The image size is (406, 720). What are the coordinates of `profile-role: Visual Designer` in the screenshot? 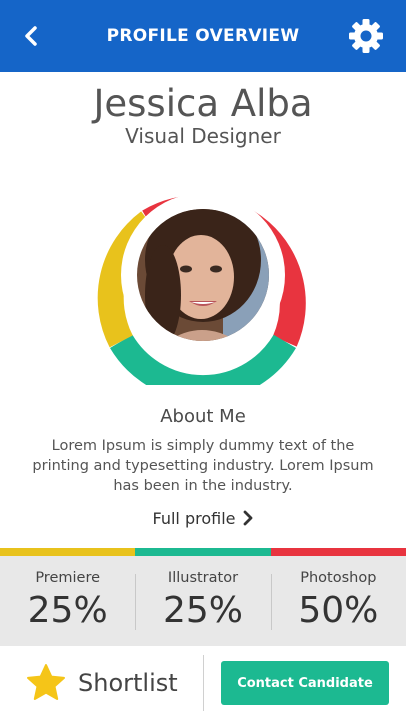 It's located at (203, 136).